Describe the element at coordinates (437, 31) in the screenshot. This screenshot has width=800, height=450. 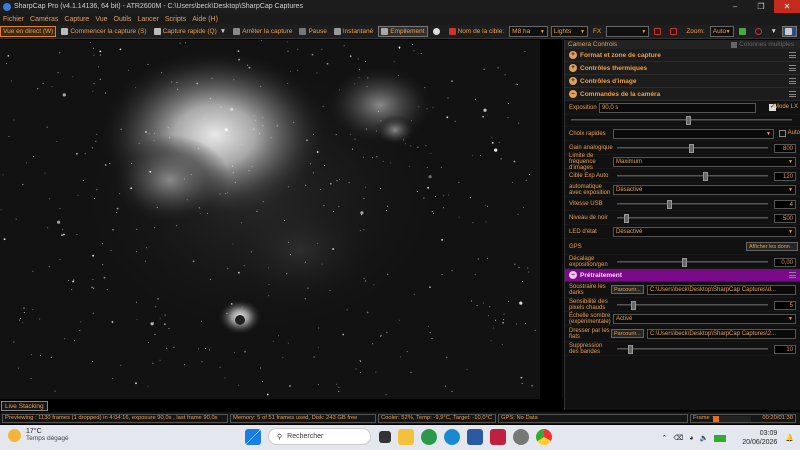
I see `record-indicator` at that location.